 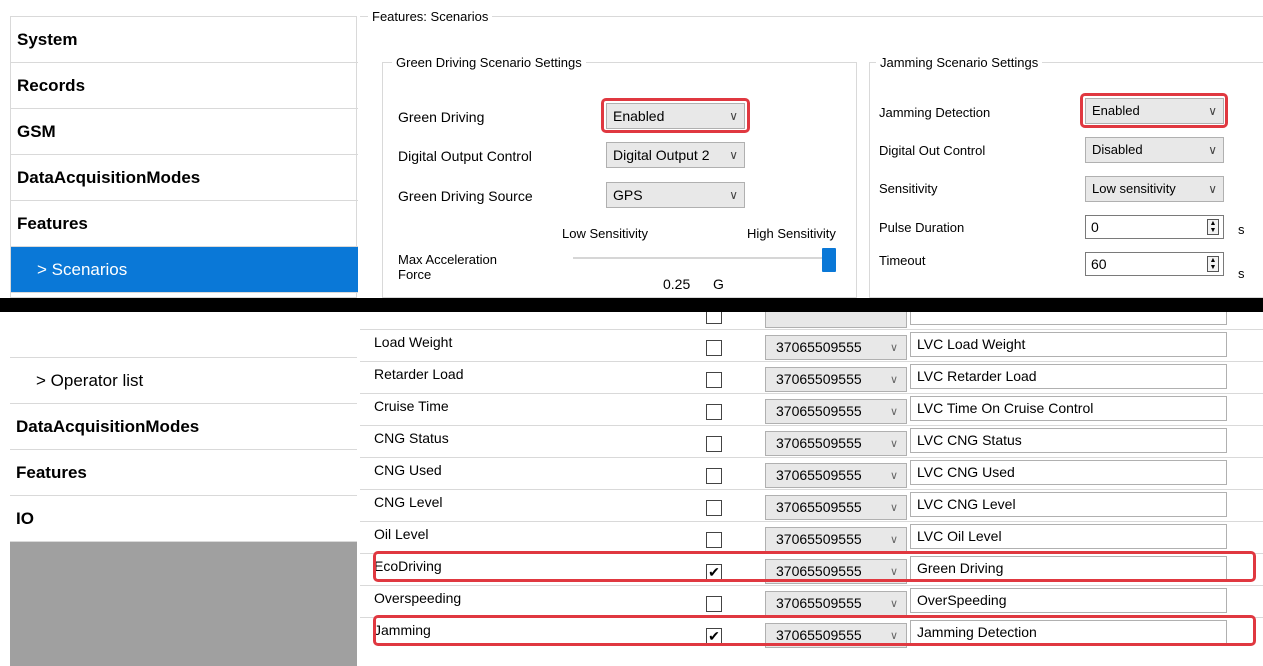 What do you see at coordinates (1068, 600) in the screenshot?
I see `event-text-input: OverSpeeding` at bounding box center [1068, 600].